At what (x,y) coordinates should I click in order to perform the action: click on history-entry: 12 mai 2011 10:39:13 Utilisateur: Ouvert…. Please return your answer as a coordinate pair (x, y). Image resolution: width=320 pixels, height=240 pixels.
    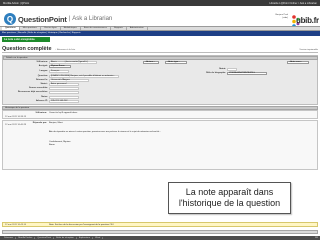
    Looking at the image, I should click on (160, 114).